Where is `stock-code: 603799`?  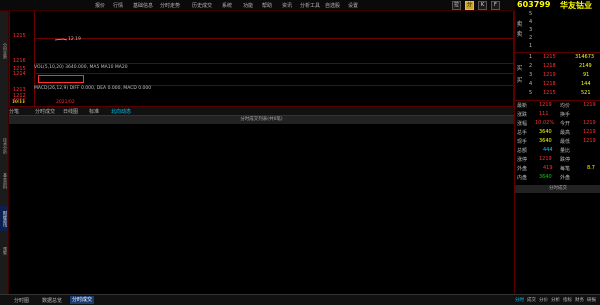
stock-code: 603799 is located at coordinates (534, 4).